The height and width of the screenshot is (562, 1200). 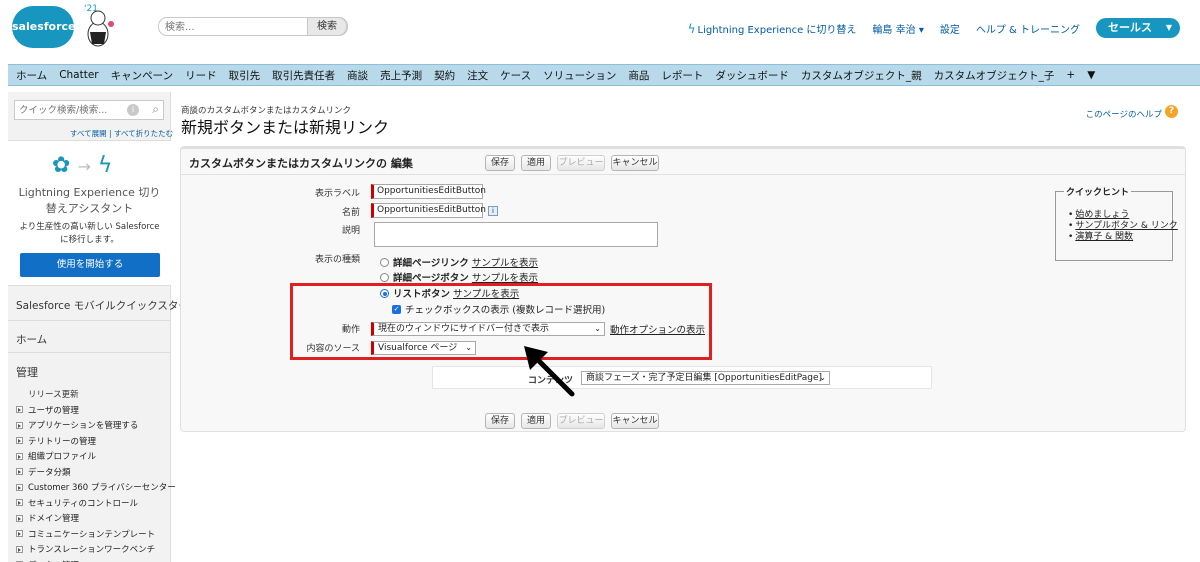 I want to click on annotation-arrow-icon, so click(x=549, y=371).